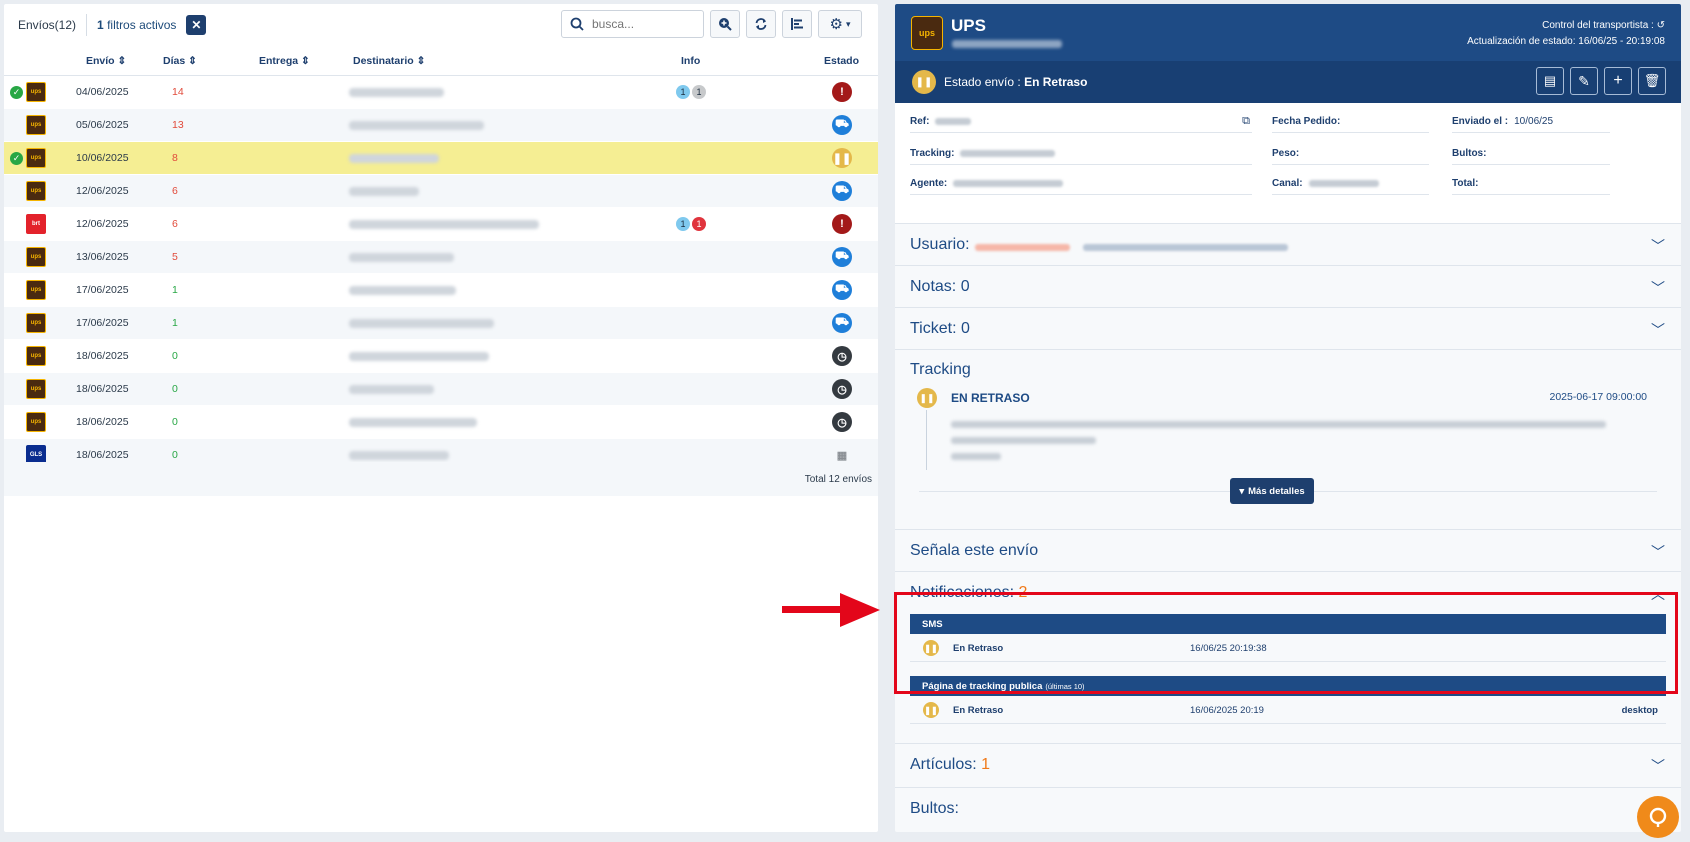  Describe the element at coordinates (920, 121) in the screenshot. I see `field-ref-label: Ref:` at that location.